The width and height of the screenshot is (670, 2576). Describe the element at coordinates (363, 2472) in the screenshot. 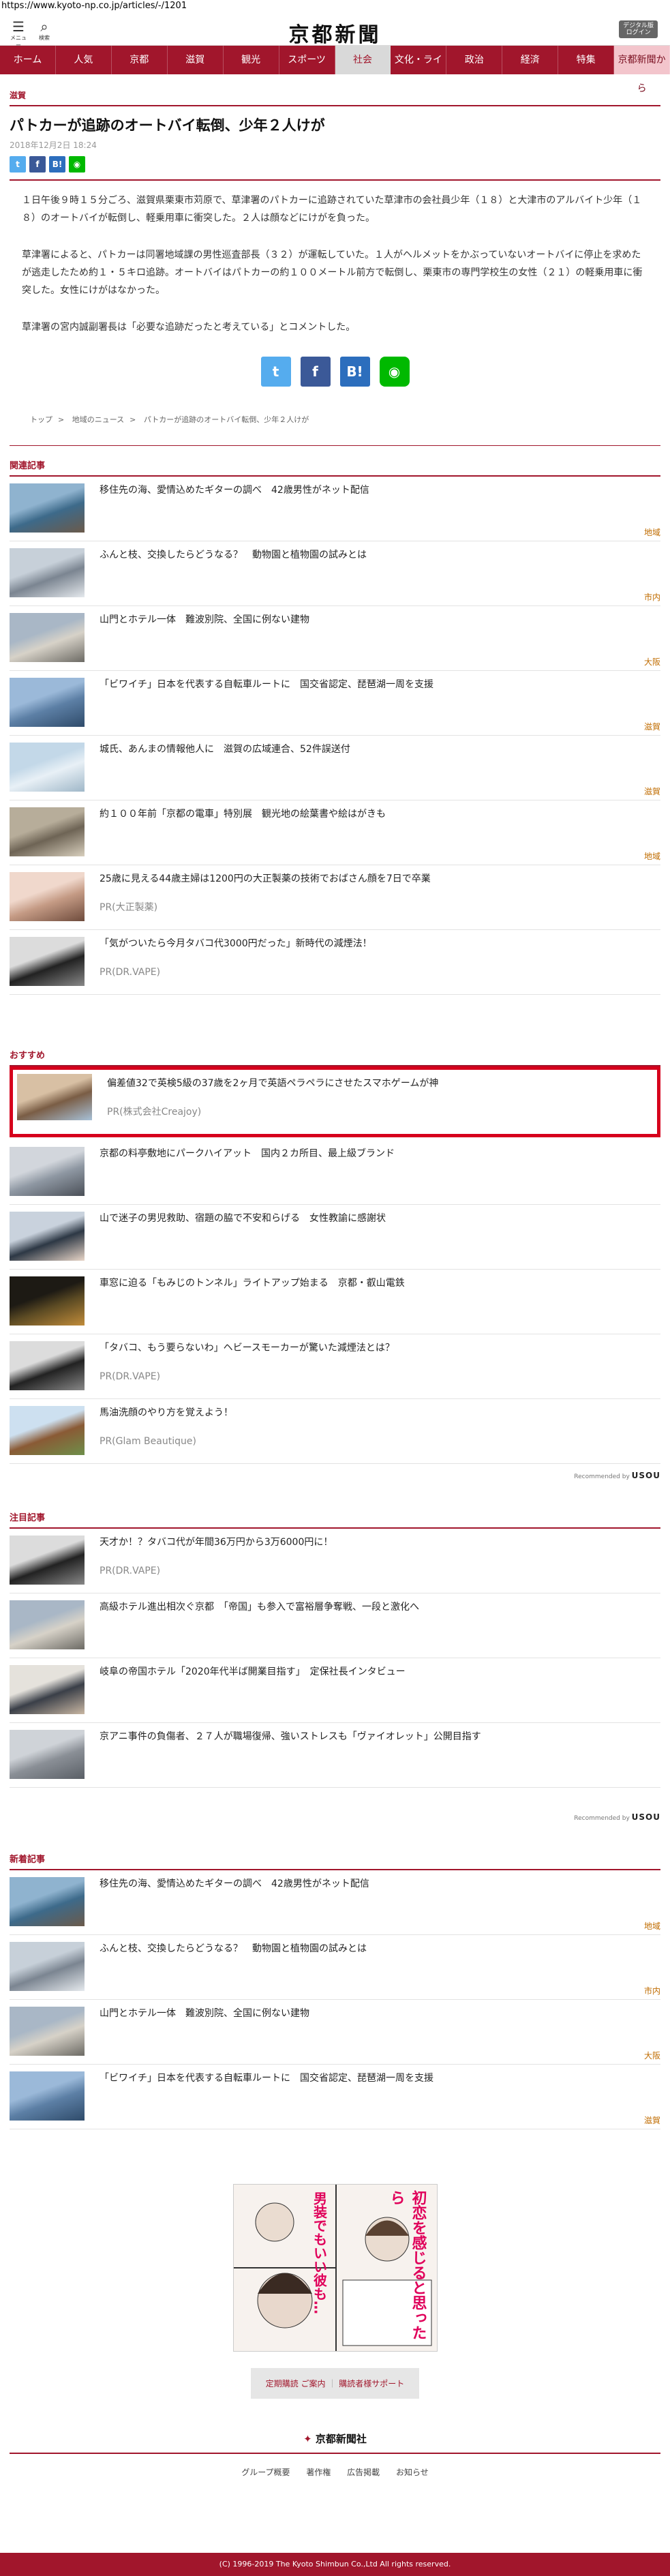

I see `footer-link: 広告掲載` at that location.